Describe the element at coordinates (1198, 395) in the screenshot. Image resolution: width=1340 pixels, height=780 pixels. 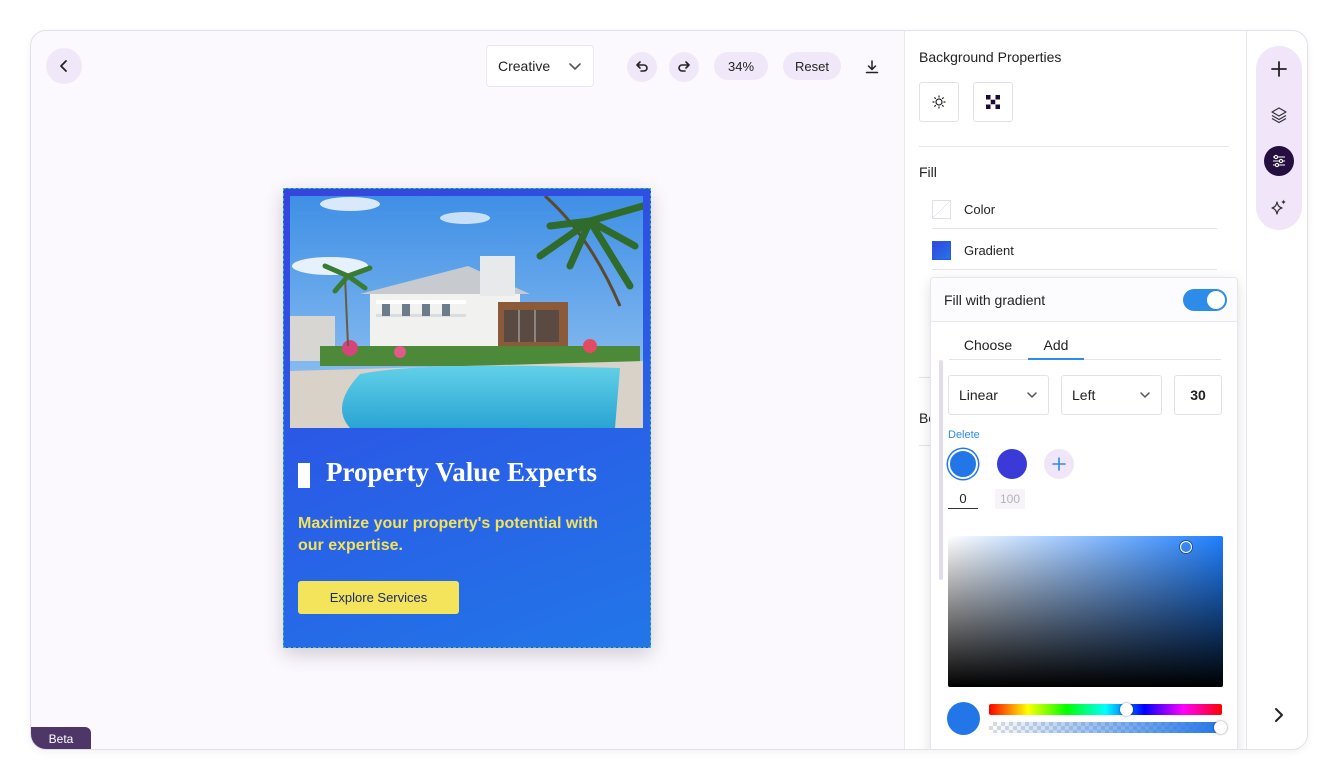
I see `gradient-angle-input: 30` at that location.